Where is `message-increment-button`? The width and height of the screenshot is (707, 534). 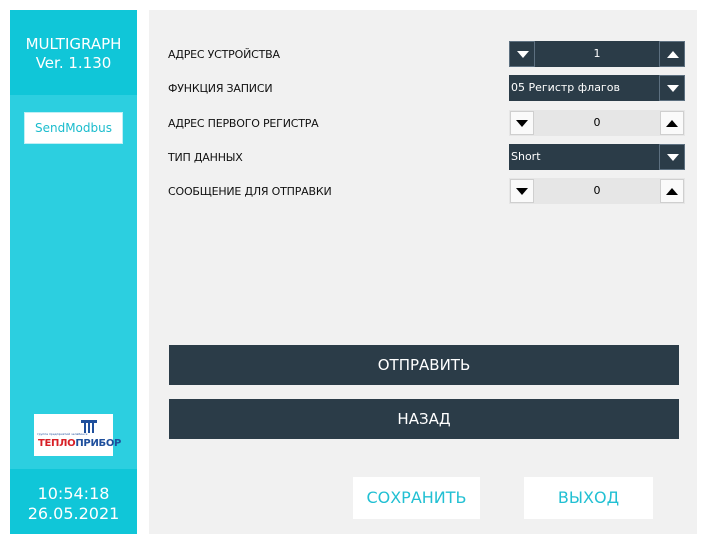 message-increment-button is located at coordinates (672, 191).